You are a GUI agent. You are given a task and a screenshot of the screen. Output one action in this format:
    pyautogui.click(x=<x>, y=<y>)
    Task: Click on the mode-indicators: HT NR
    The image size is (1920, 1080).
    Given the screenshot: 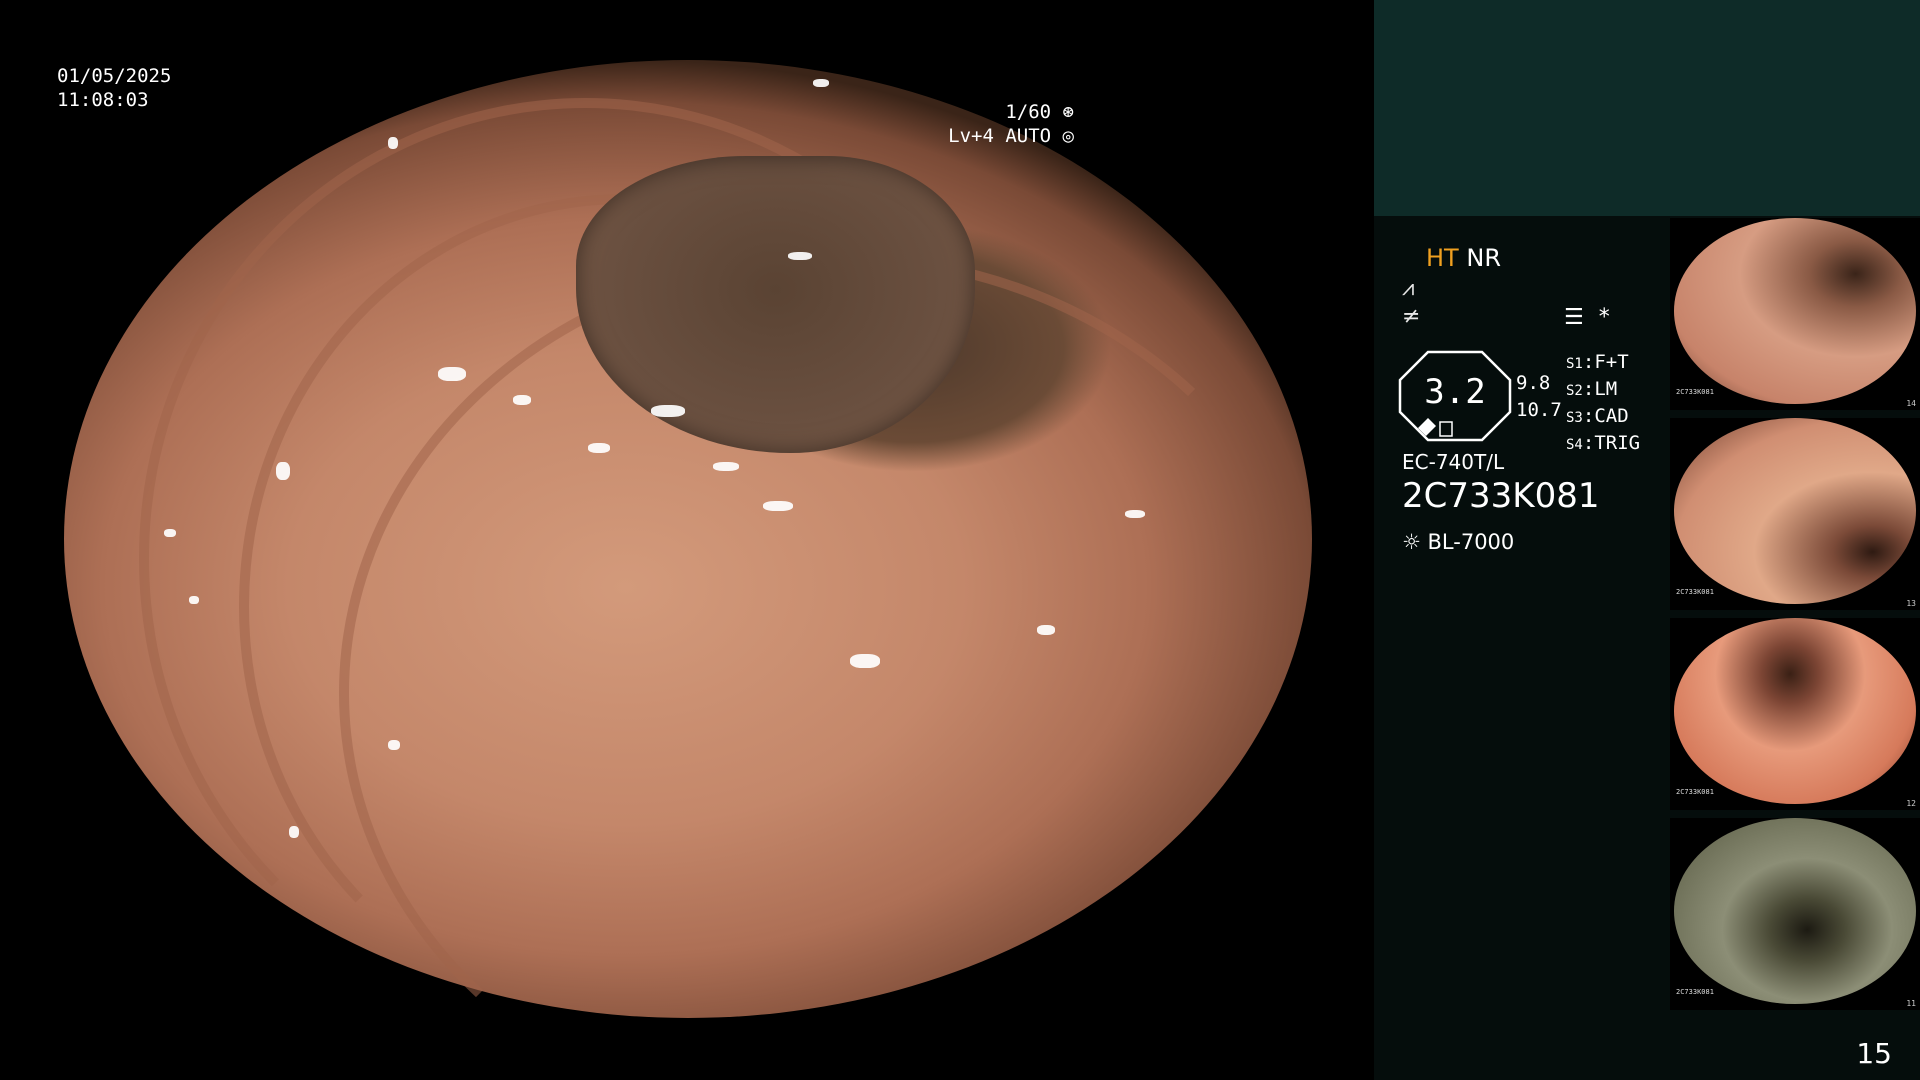 What is the action you would take?
    pyautogui.click(x=1463, y=258)
    